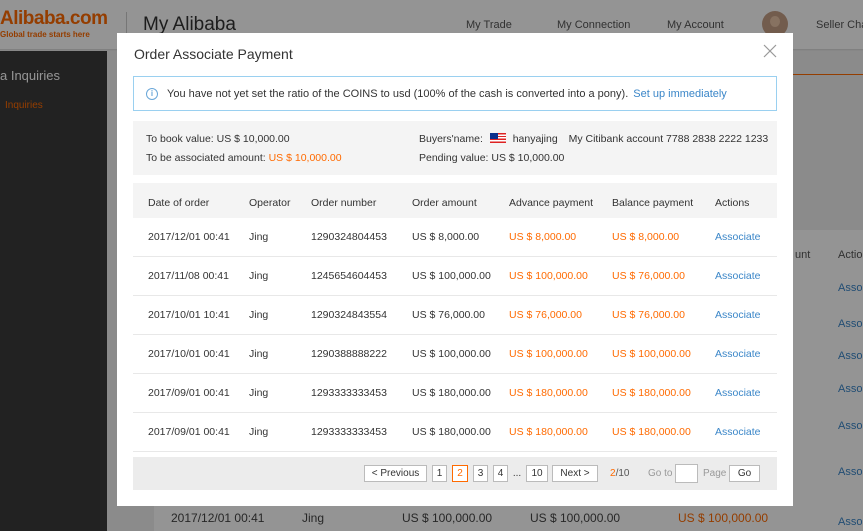 Image resolution: width=863 pixels, height=531 pixels. I want to click on cell-date: 2017/11/08 00:41, so click(188, 276).